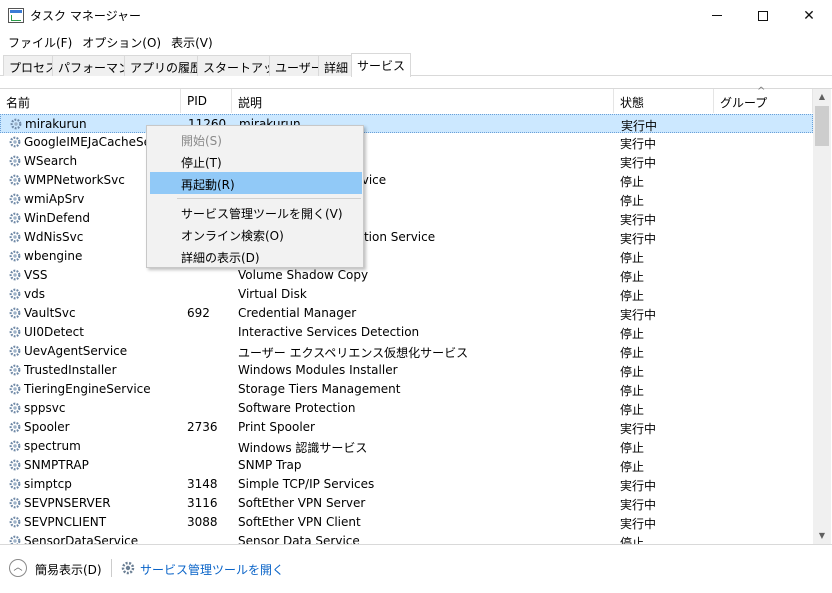  What do you see at coordinates (406, 427) in the screenshot?
I see `table-row: Spooler 2736 Print Spooler 実行中` at bounding box center [406, 427].